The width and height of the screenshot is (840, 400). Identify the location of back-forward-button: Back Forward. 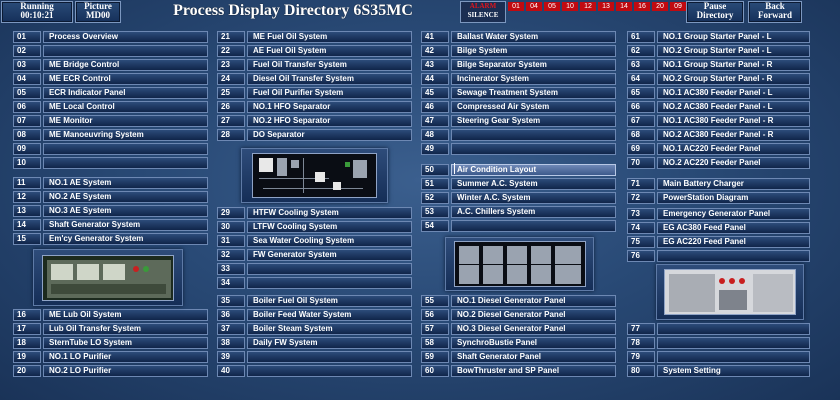
(775, 12).